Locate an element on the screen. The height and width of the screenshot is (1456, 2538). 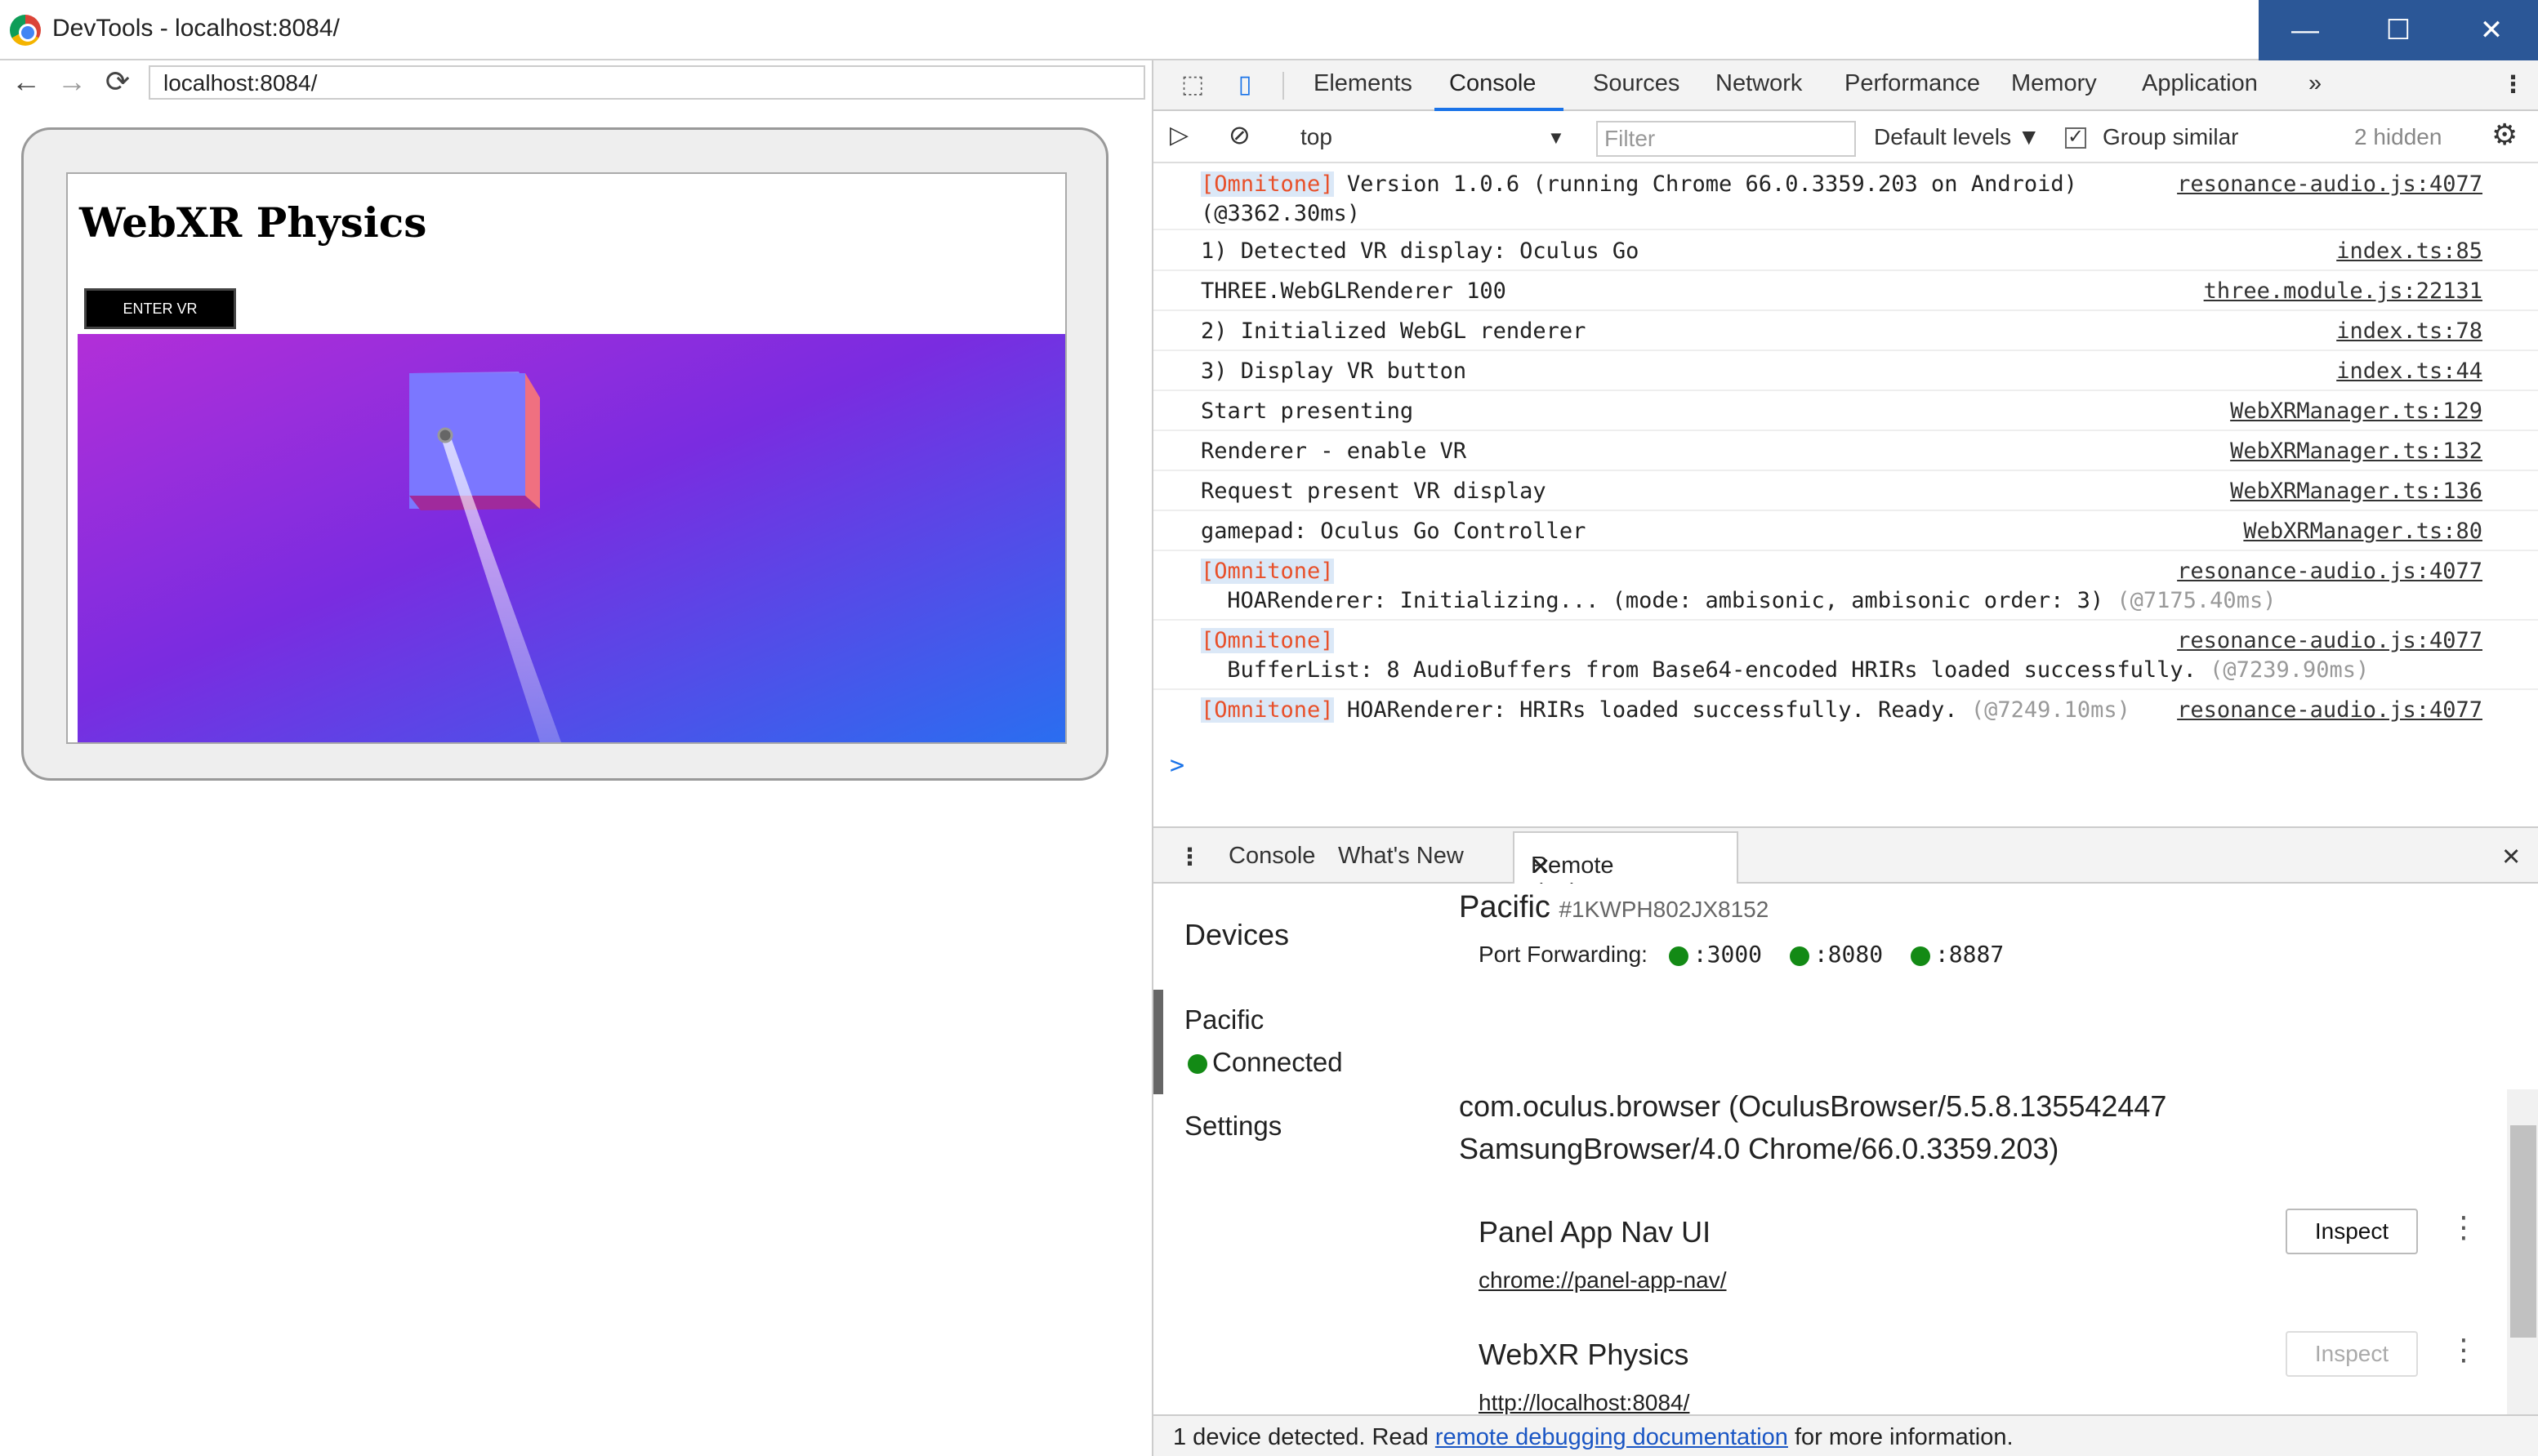
docs-link: remote debugging documentation is located at coordinates (1611, 1437).